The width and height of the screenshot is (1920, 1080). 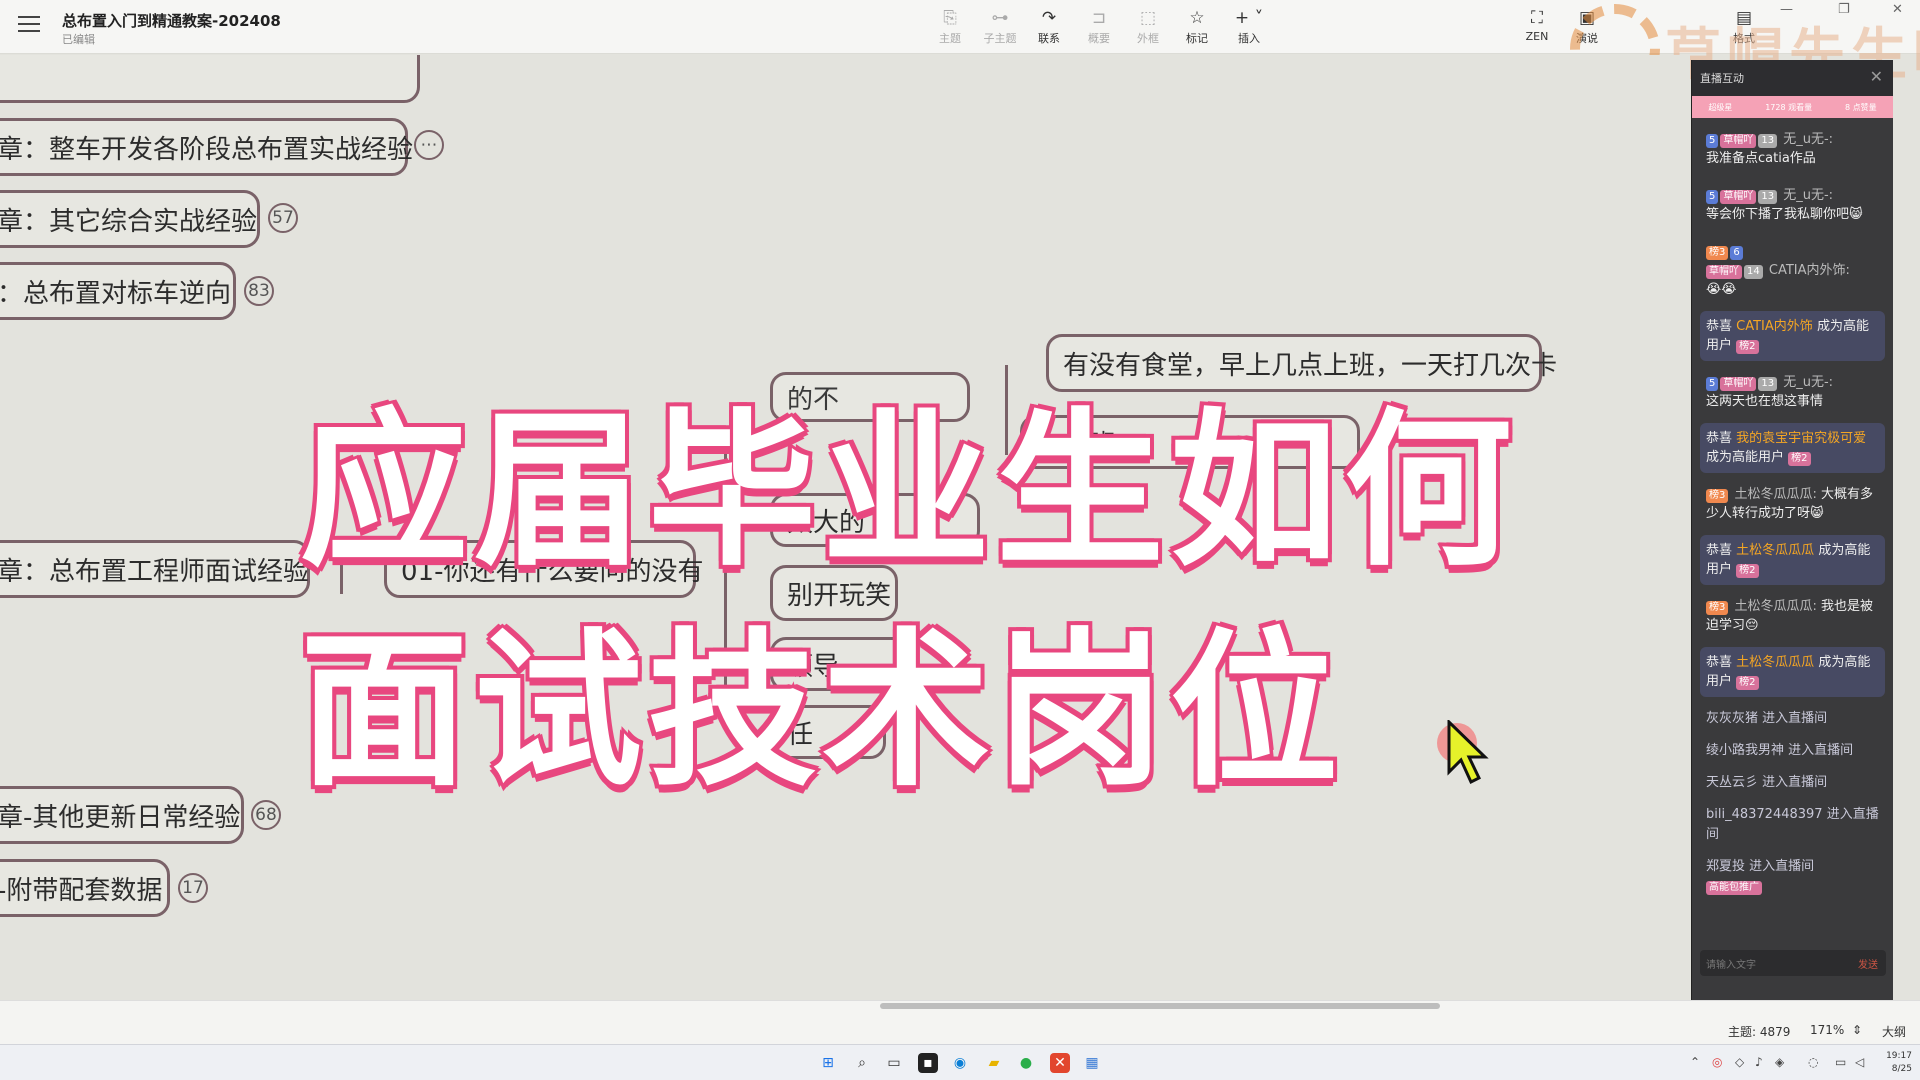 What do you see at coordinates (1000, 18) in the screenshot?
I see `subtopic-icon: ⊶` at bounding box center [1000, 18].